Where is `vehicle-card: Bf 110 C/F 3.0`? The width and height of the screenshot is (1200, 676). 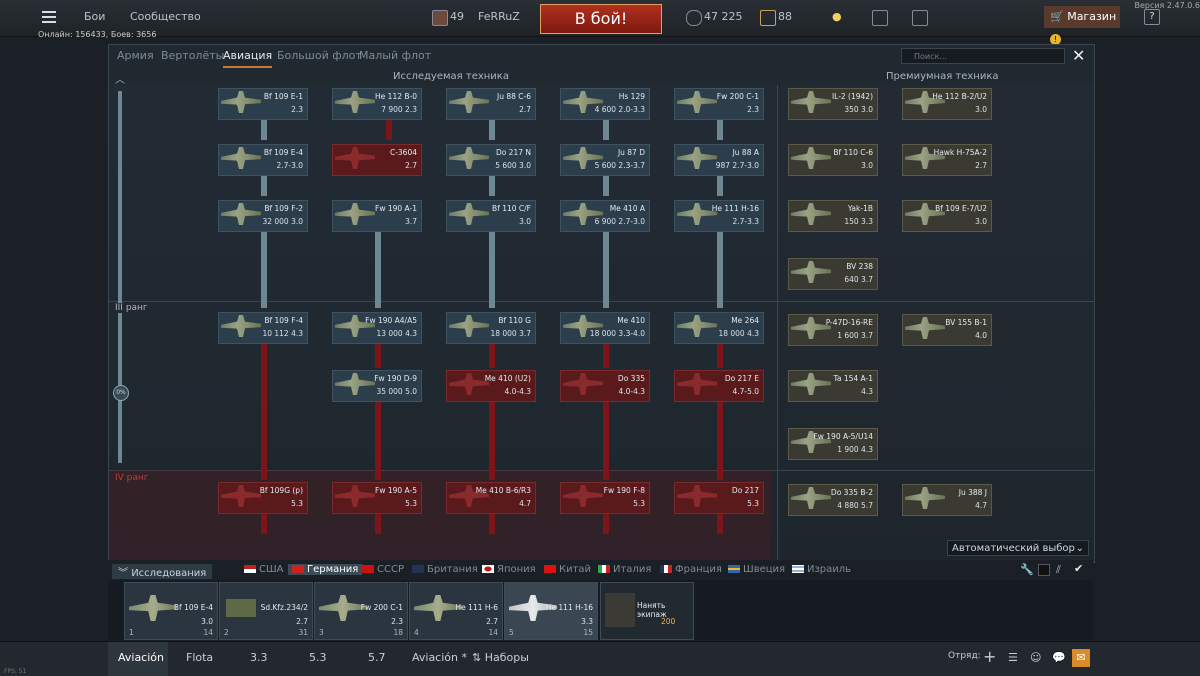 vehicle-card: Bf 110 C/F 3.0 is located at coordinates (491, 216).